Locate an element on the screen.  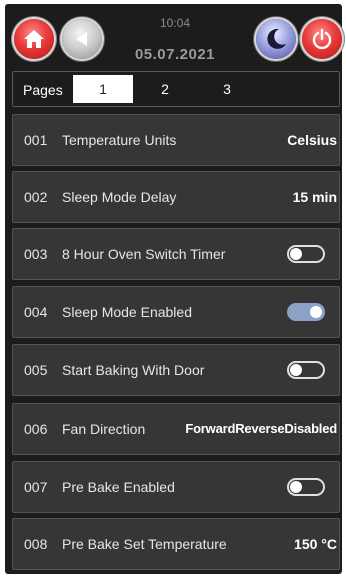
page-tab-1: 1 is located at coordinates (103, 89).